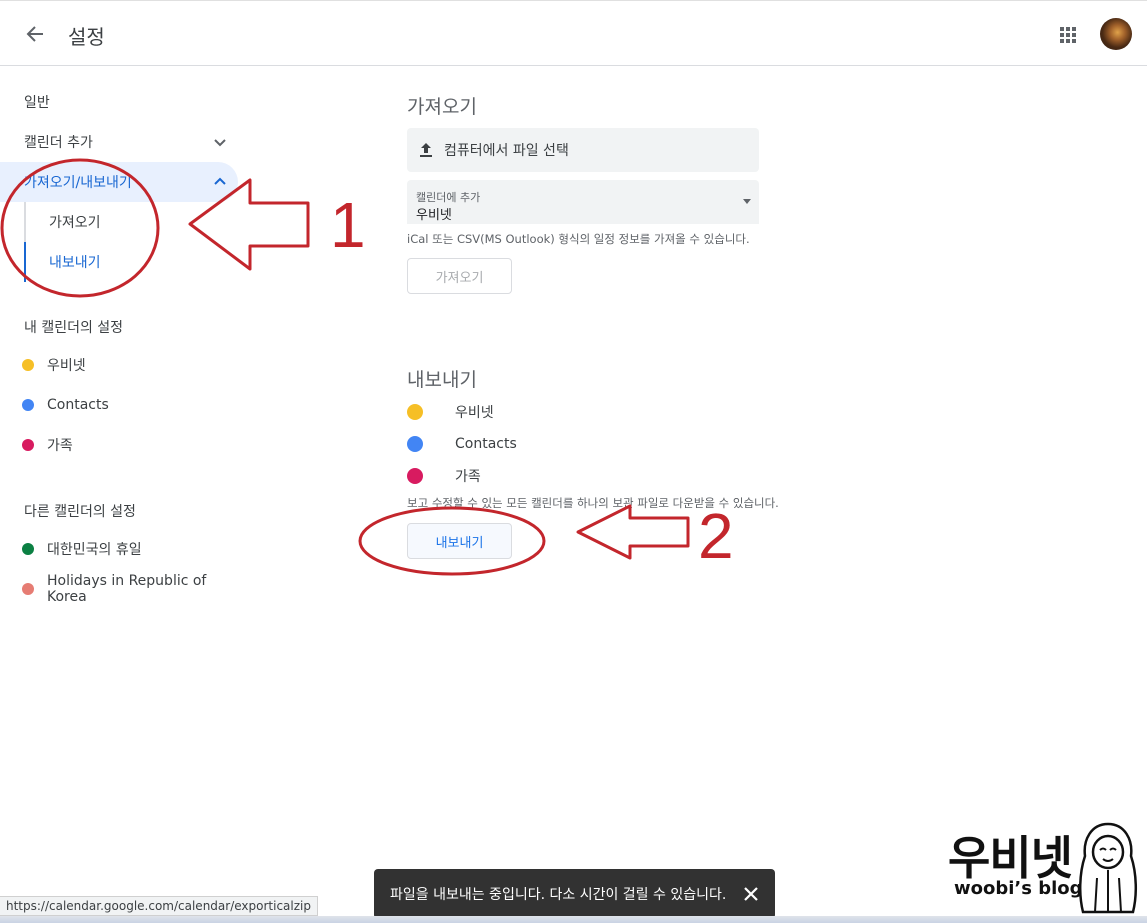 This screenshot has width=1147, height=923. What do you see at coordinates (573, 919) in the screenshot?
I see `bottom-edge` at bounding box center [573, 919].